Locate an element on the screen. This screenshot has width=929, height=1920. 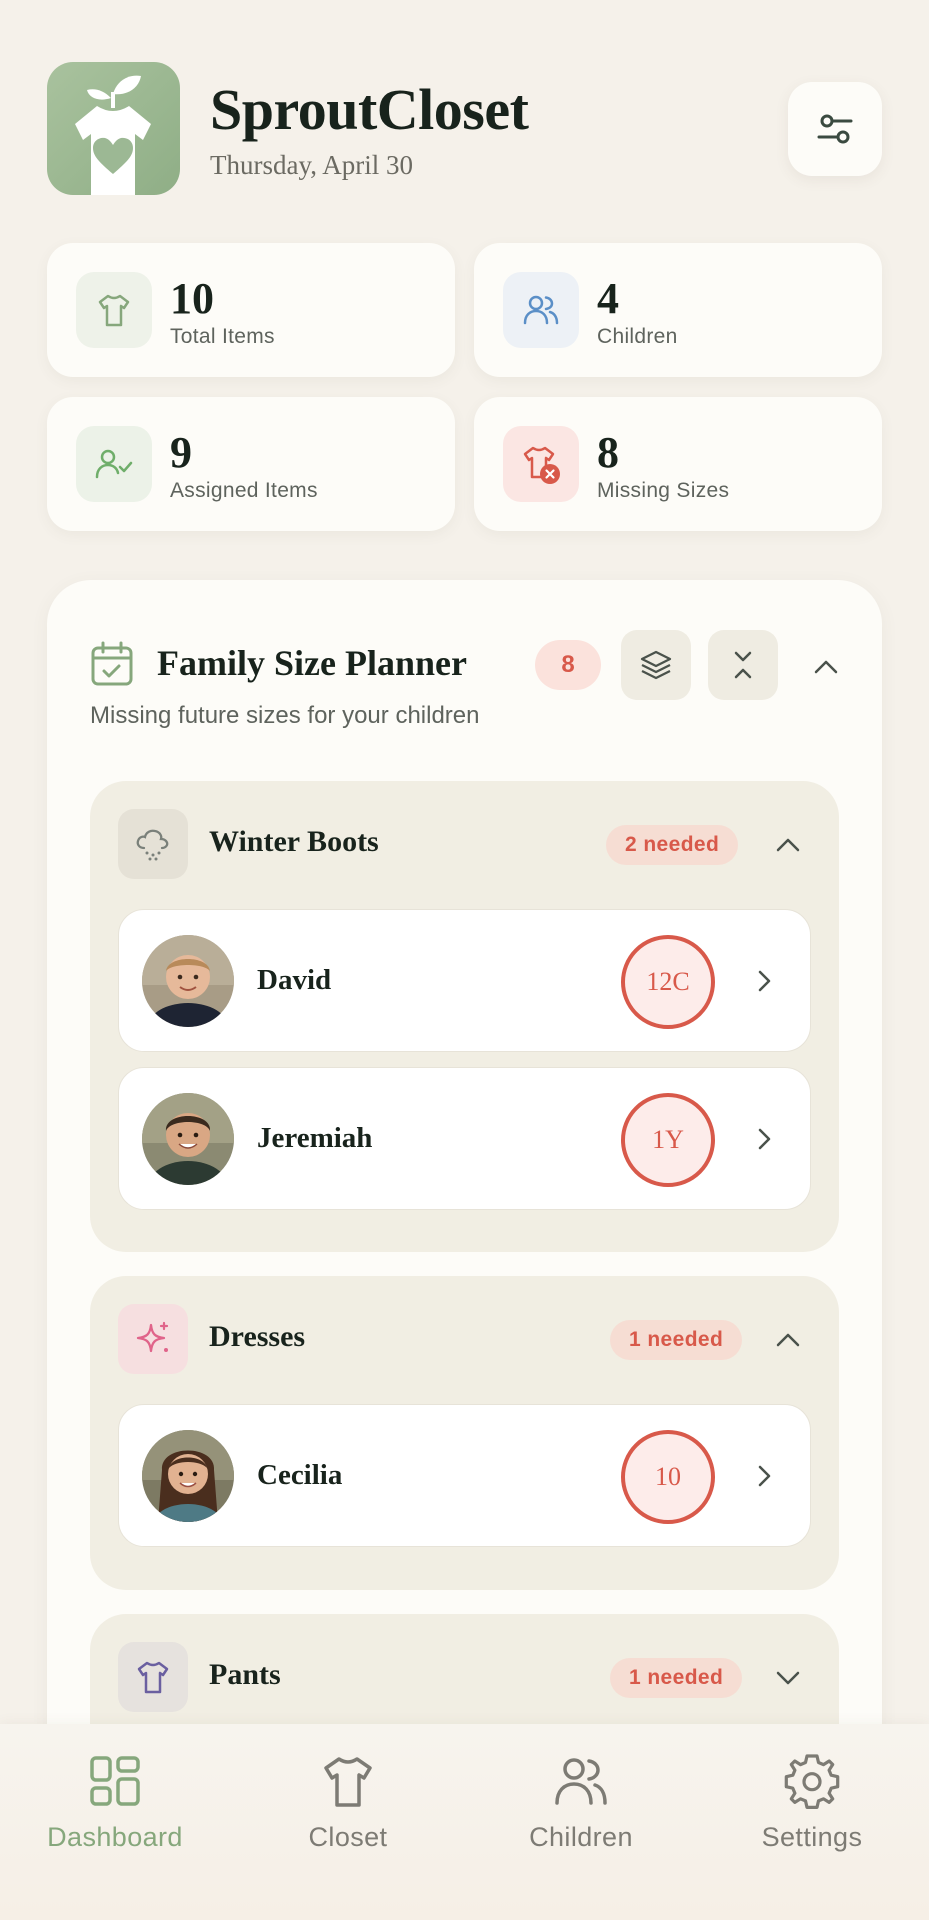
child-row-cecilia: Cecilia 10 is located at coordinates (464, 1475).